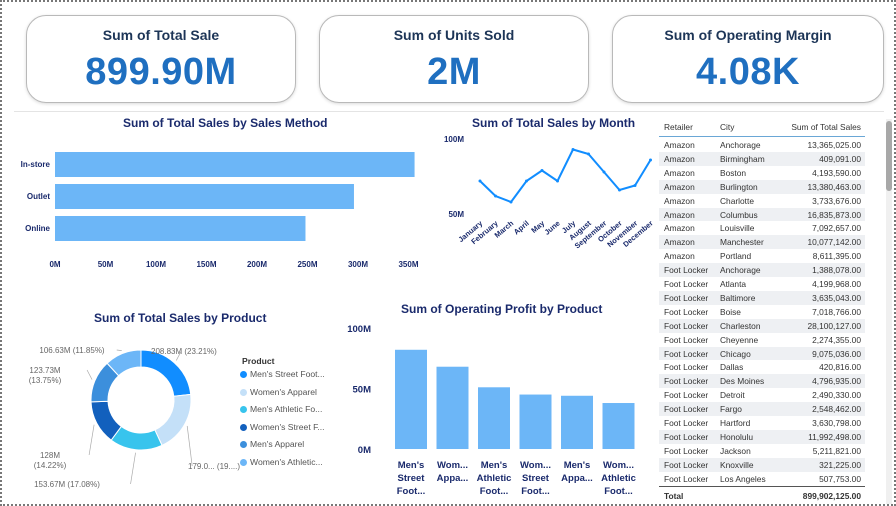 This screenshot has width=896, height=506. I want to click on cell-total-sales: 13,365,025.00, so click(834, 145).